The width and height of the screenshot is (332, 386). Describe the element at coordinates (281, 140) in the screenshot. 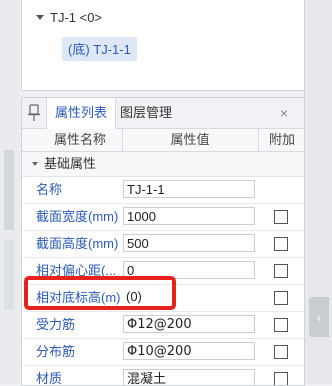

I see `header-append: 附加` at that location.